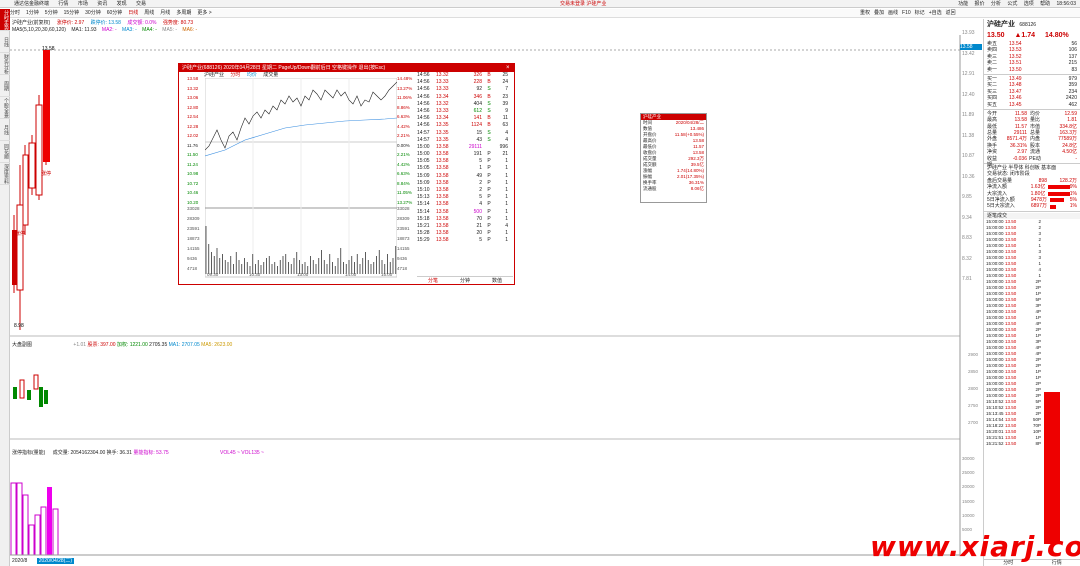 The image size is (1080, 566). What do you see at coordinates (83, 4) in the screenshot?
I see `menu-market: 市场` at bounding box center [83, 4].